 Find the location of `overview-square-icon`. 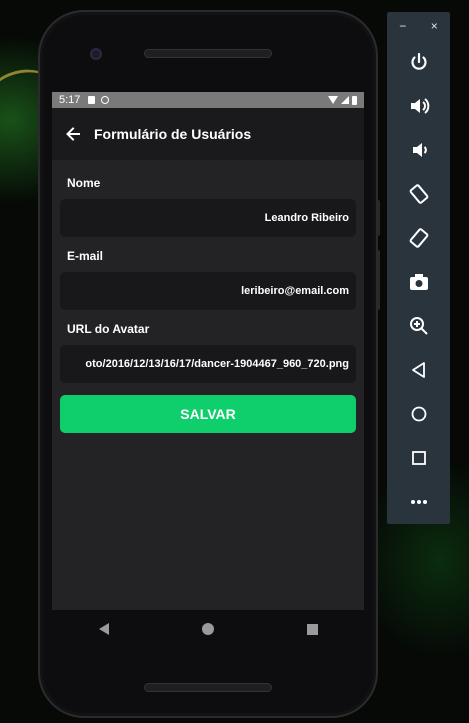

overview-square-icon is located at coordinates (418, 458).